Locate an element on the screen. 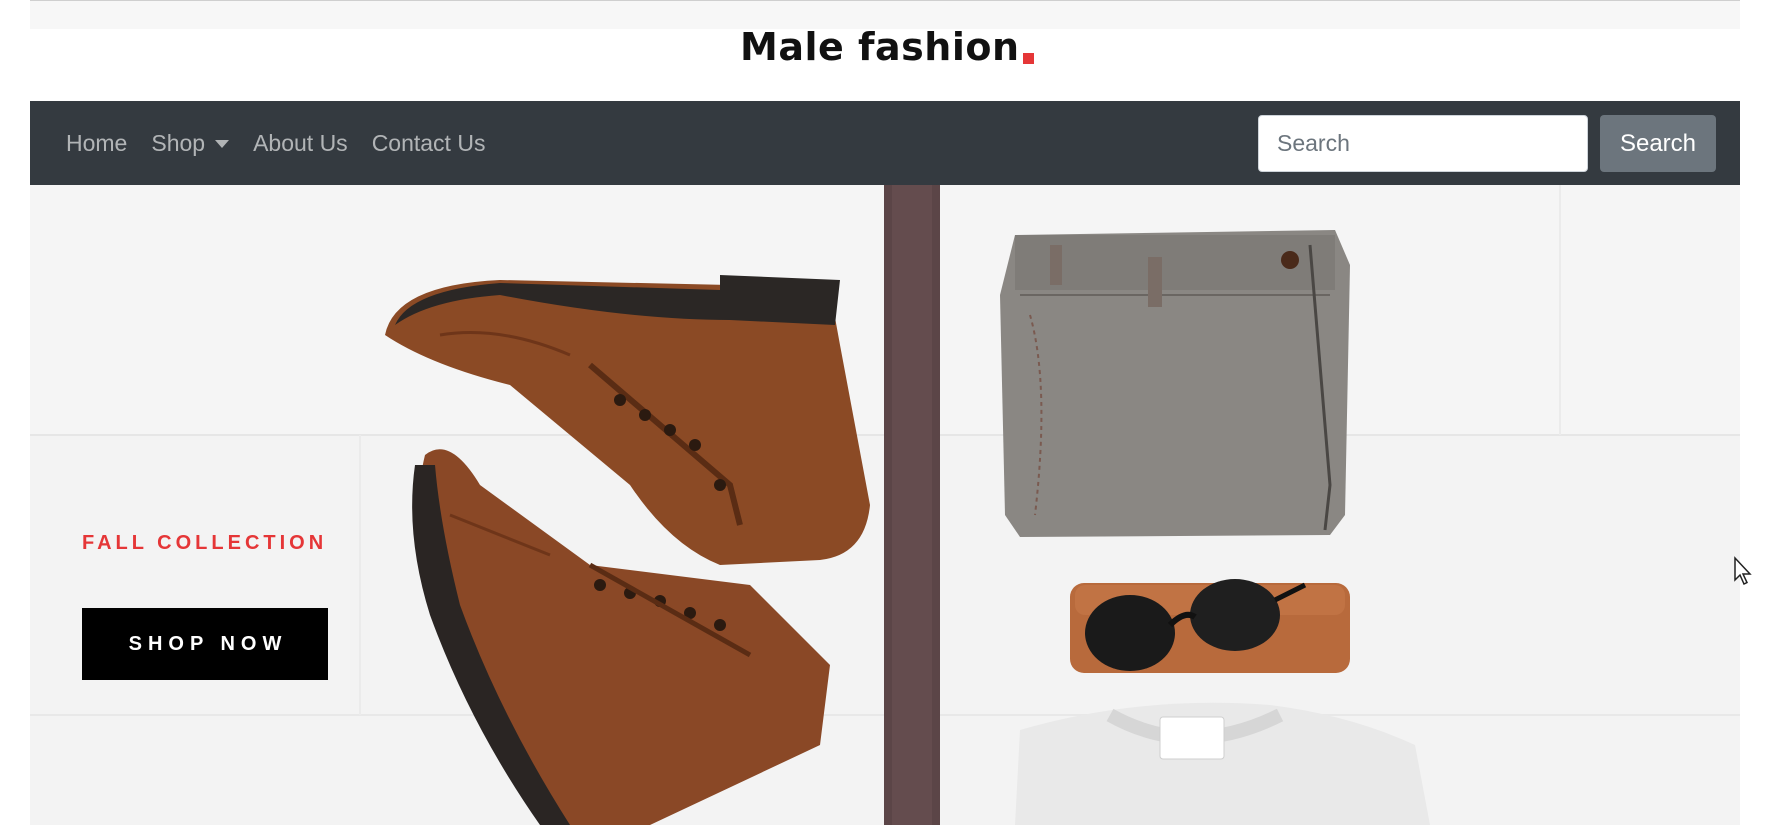 The width and height of the screenshot is (1770, 825). nav-item-label: About Us is located at coordinates (300, 142).